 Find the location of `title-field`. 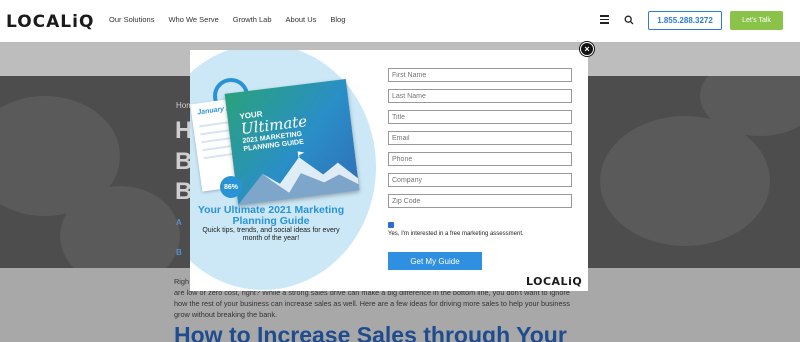

title-field is located at coordinates (480, 117).